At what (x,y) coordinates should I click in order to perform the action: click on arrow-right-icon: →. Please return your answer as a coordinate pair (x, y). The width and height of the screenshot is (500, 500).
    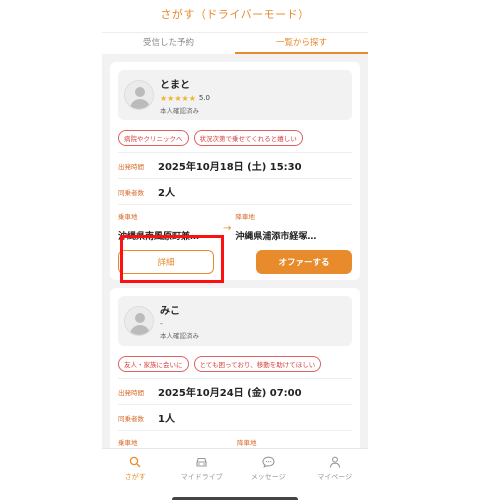
    Looking at the image, I should click on (227, 228).